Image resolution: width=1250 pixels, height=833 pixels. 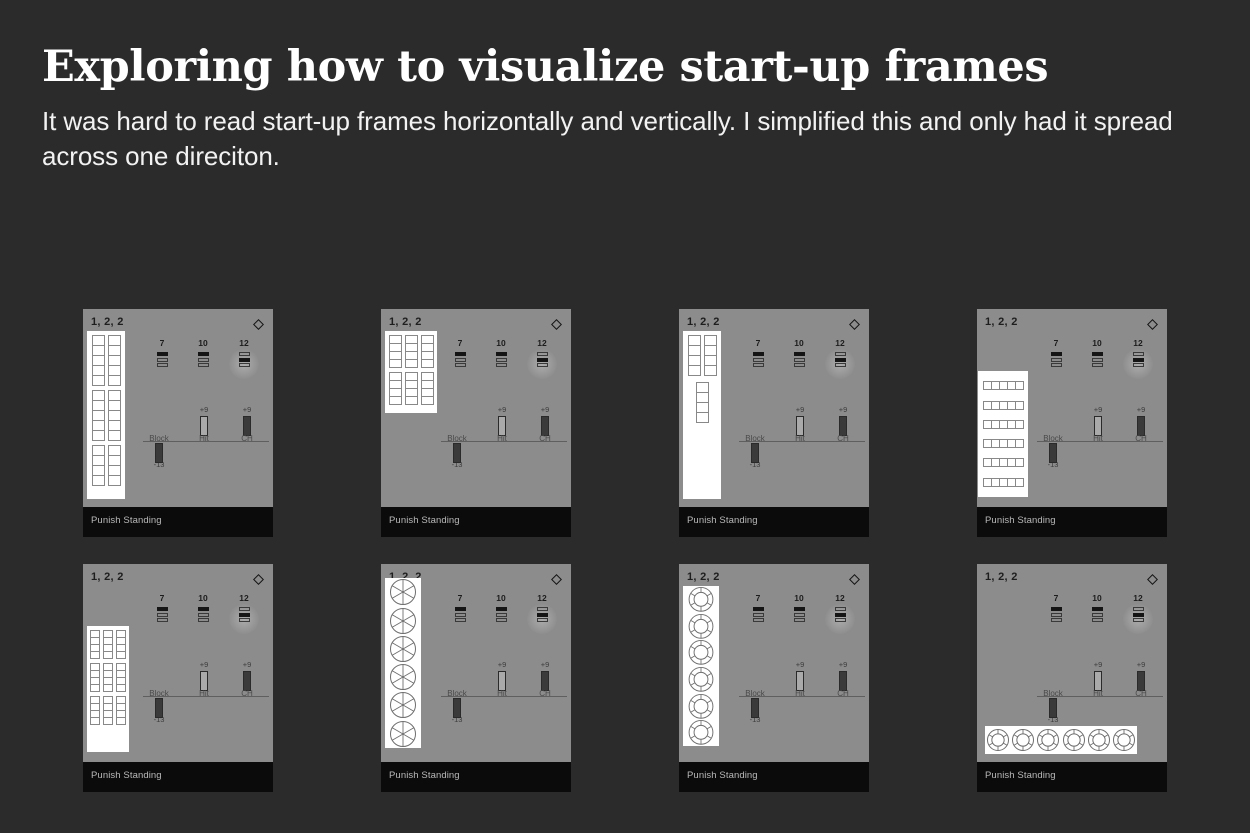 What do you see at coordinates (405, 322) in the screenshot?
I see `card-title: 1, 2, 2` at bounding box center [405, 322].